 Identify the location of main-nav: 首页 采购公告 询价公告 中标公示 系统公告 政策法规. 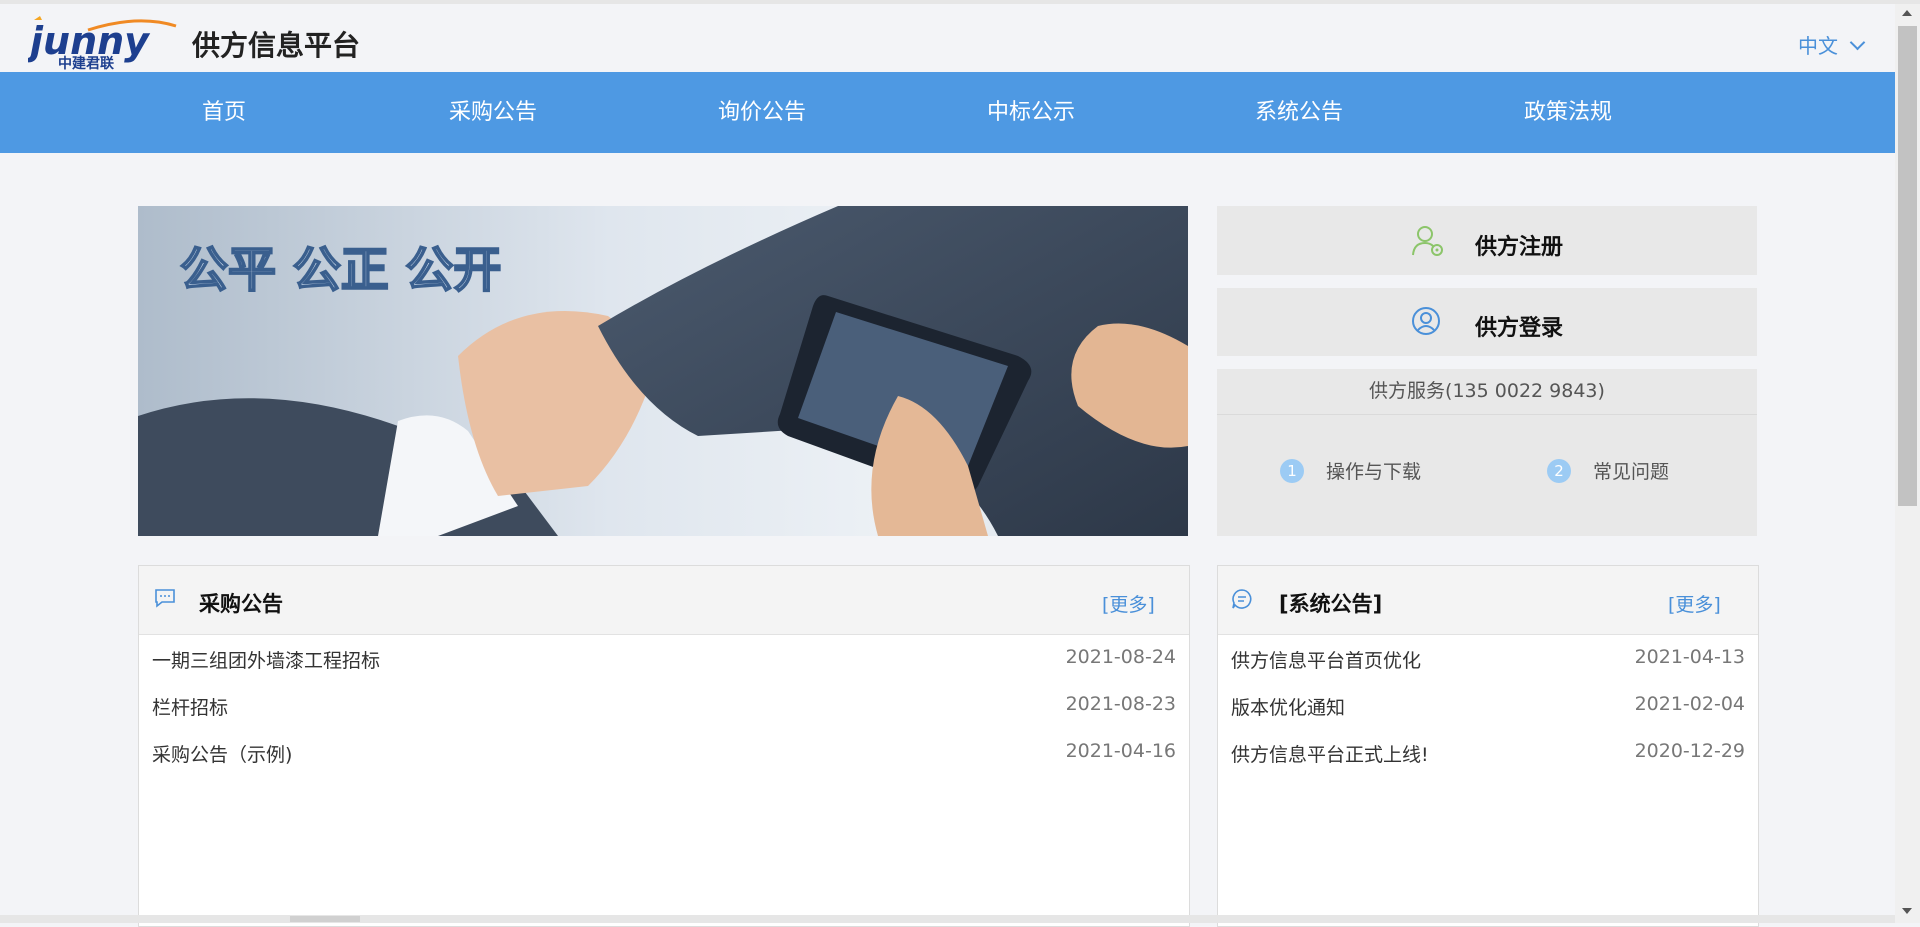
(947, 112).